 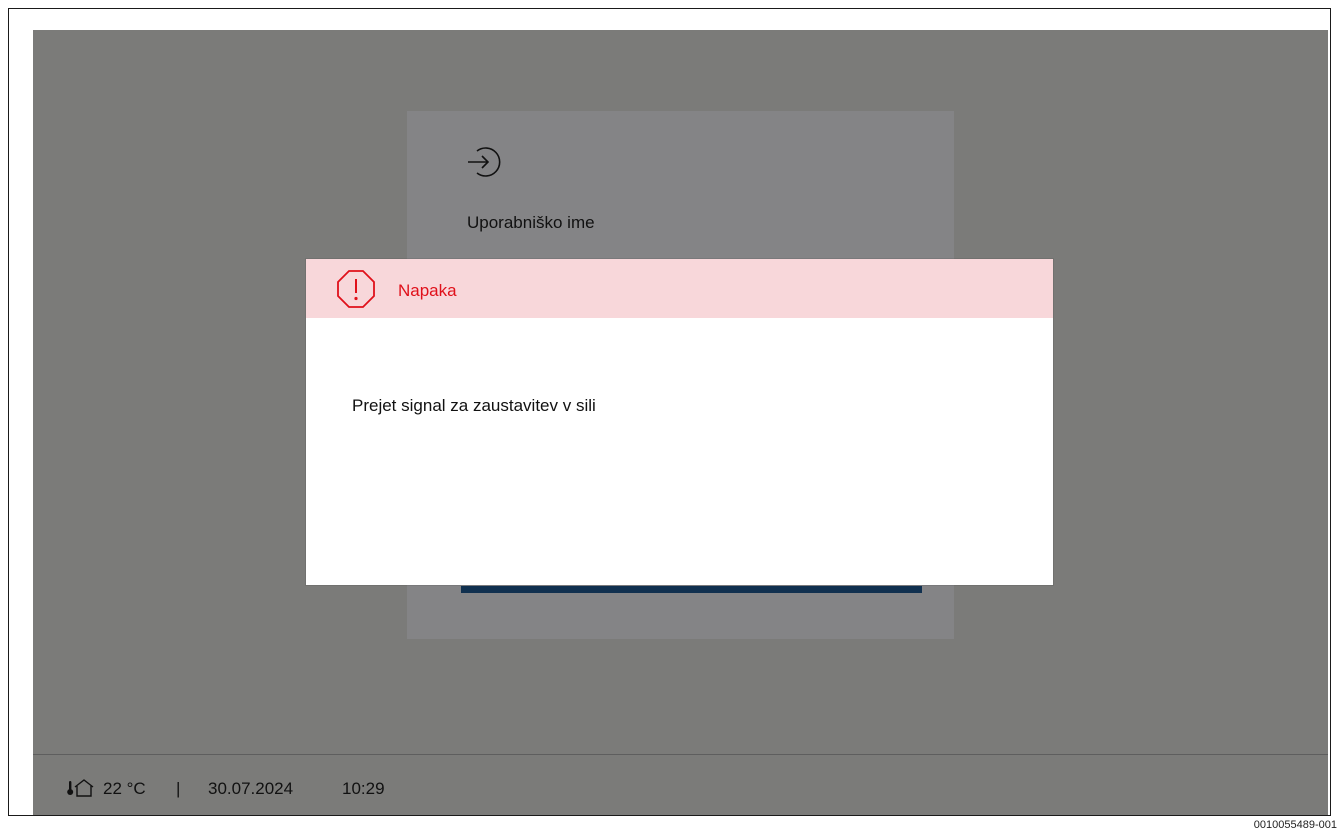 I want to click on time-value: 10:29, so click(x=363, y=788).